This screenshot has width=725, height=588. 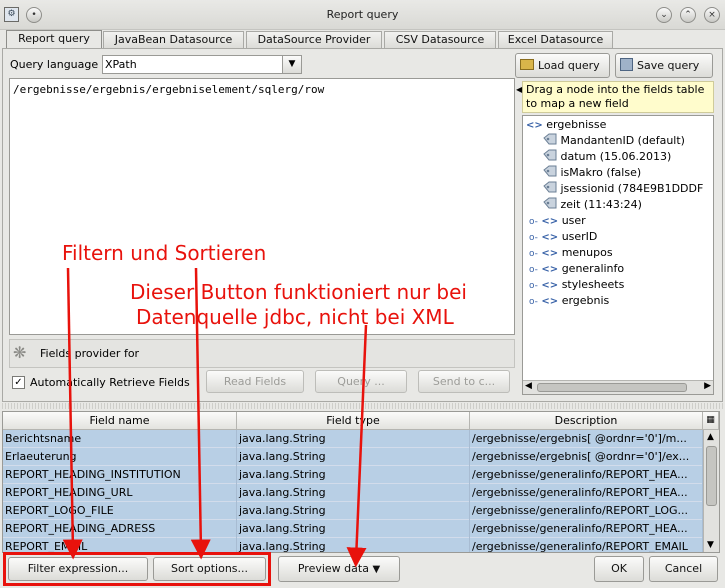 I want to click on arrow-to-preview, so click(x=357, y=446).